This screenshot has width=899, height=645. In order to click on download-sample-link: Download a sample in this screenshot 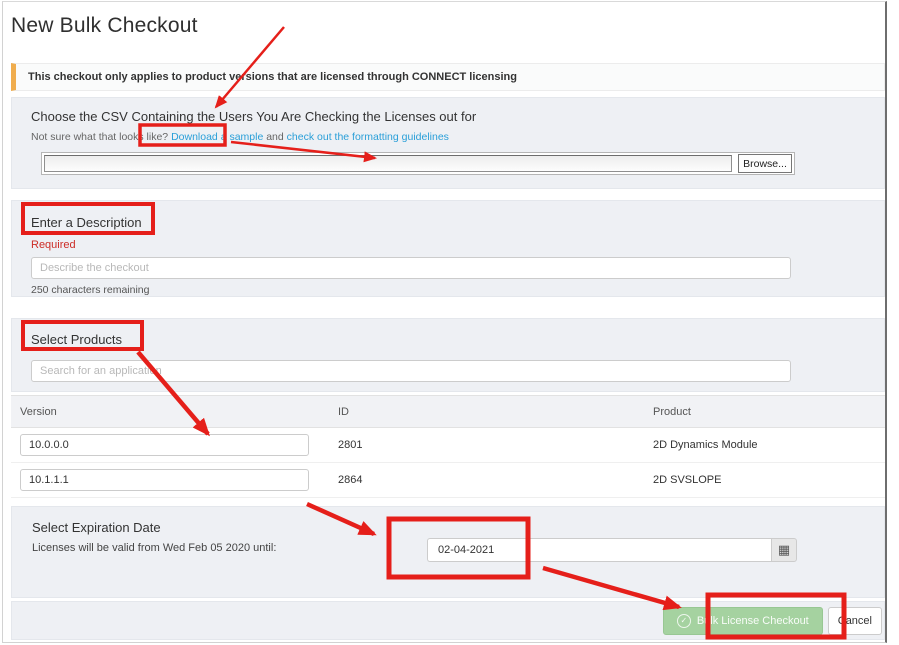, I will do `click(217, 137)`.